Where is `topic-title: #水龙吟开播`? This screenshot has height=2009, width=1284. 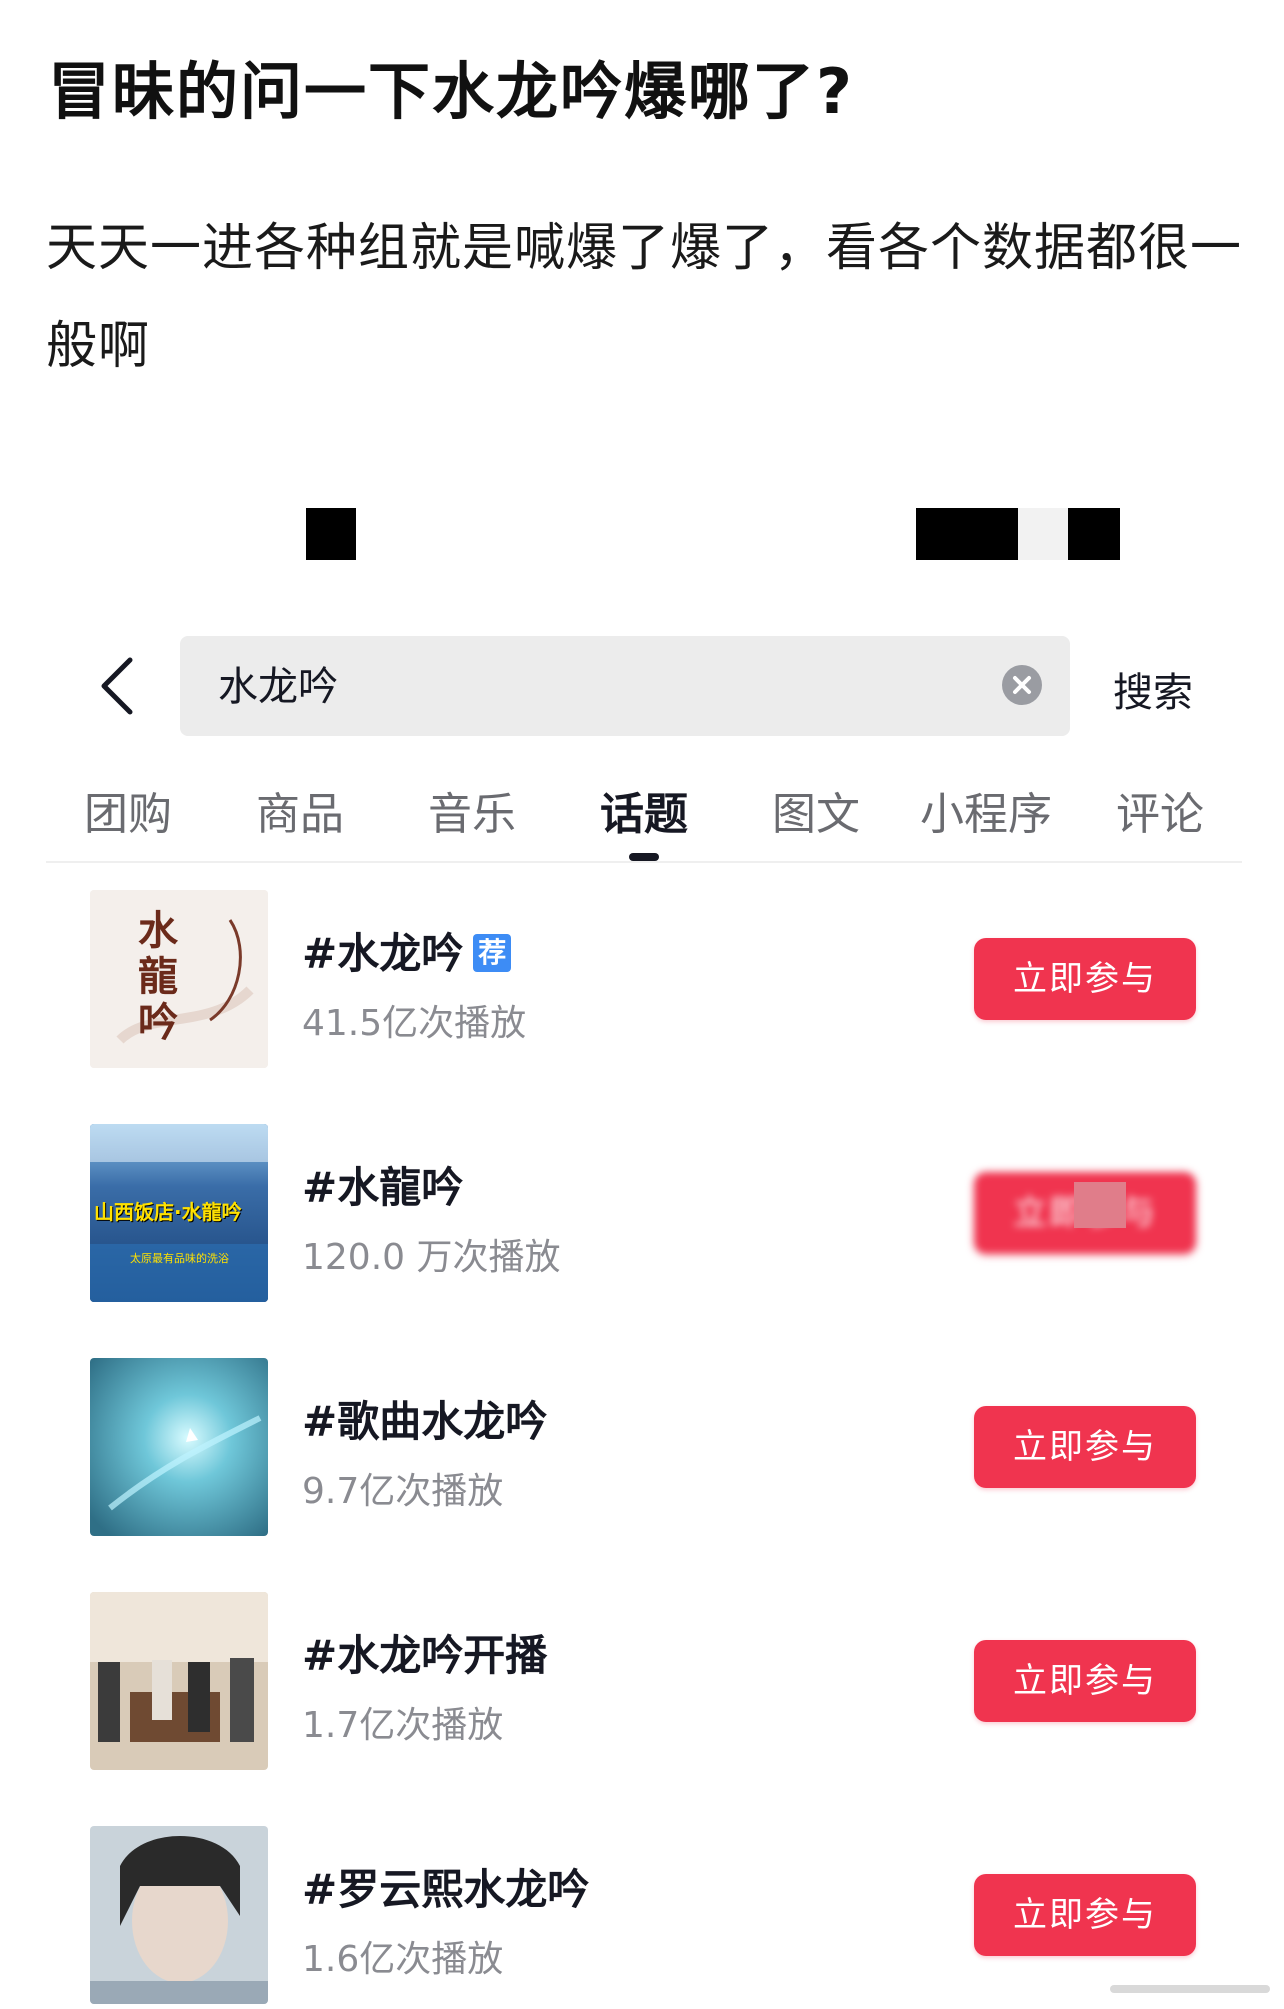
topic-title: #水龙吟开播 is located at coordinates (425, 1655).